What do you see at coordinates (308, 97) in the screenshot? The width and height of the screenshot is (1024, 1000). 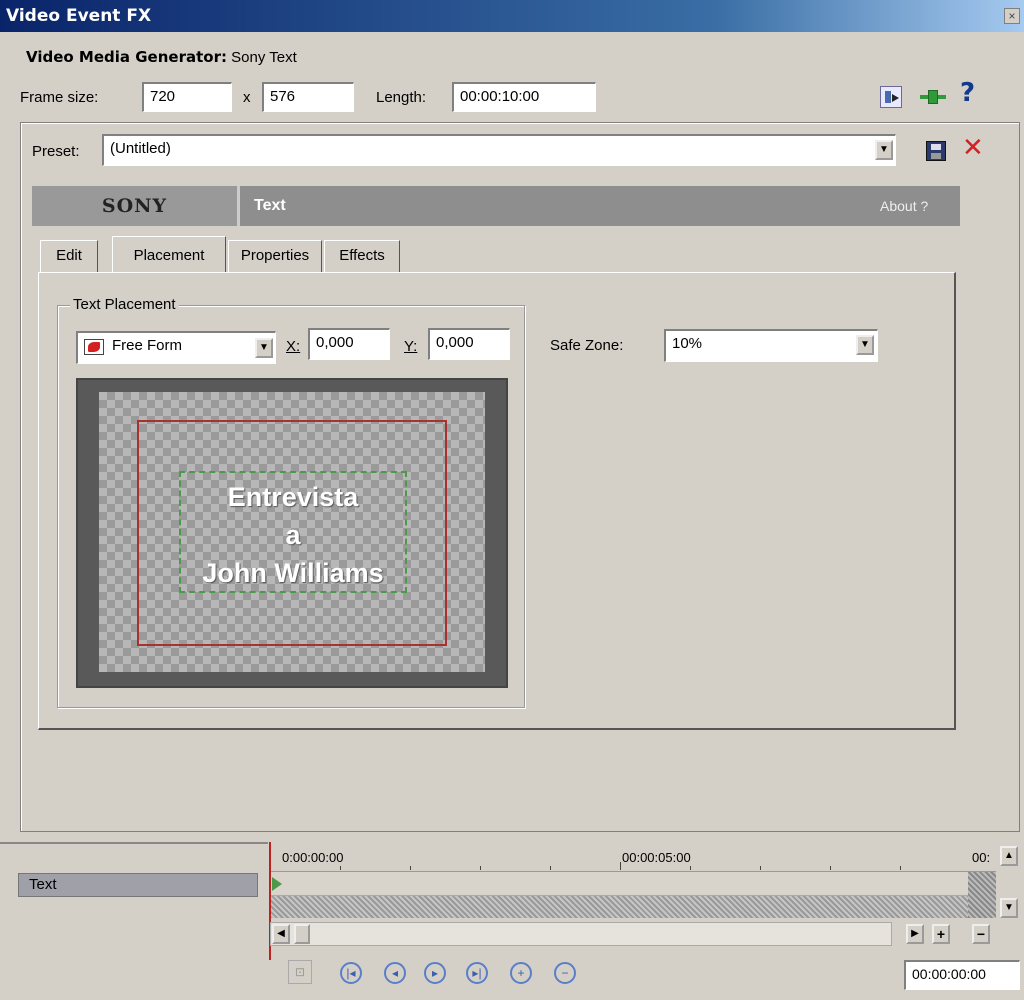 I see `frame-height-field: 576` at bounding box center [308, 97].